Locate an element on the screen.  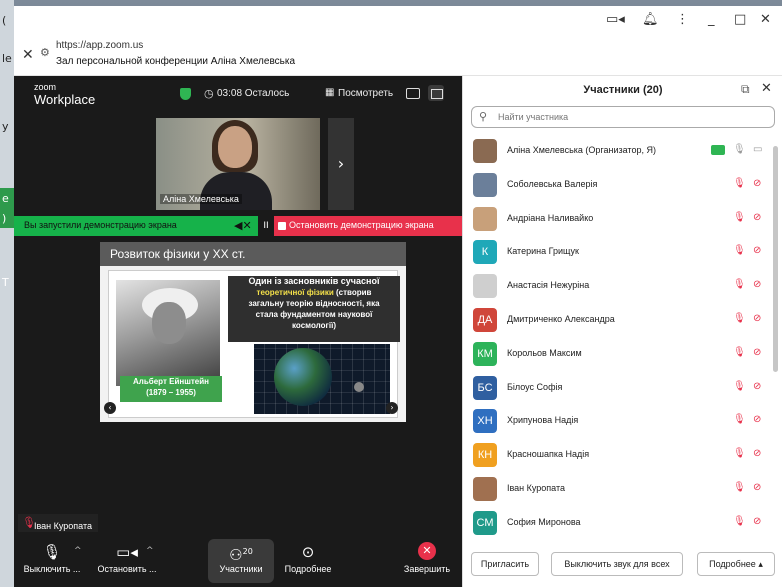
active-speaker-tag: 🎙︎ Іван Куропата is located at coordinates (58, 523).